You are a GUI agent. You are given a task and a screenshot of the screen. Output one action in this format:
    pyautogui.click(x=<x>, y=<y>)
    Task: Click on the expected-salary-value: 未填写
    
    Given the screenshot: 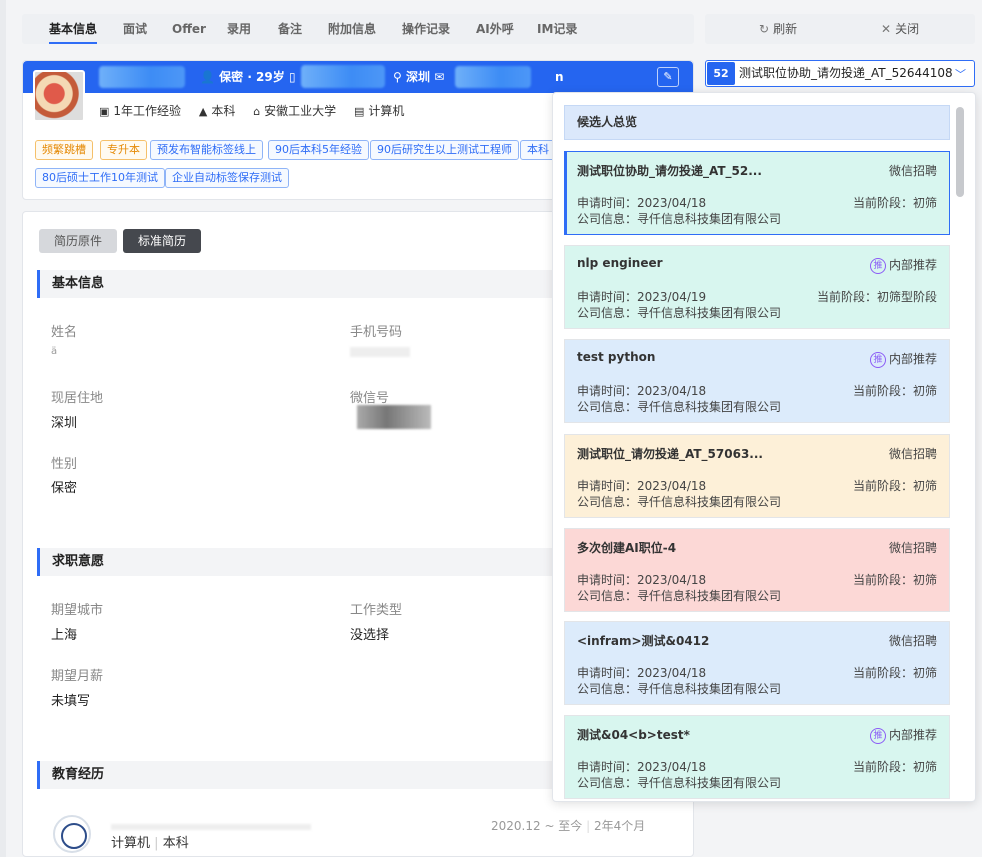 What is the action you would take?
    pyautogui.click(x=71, y=701)
    